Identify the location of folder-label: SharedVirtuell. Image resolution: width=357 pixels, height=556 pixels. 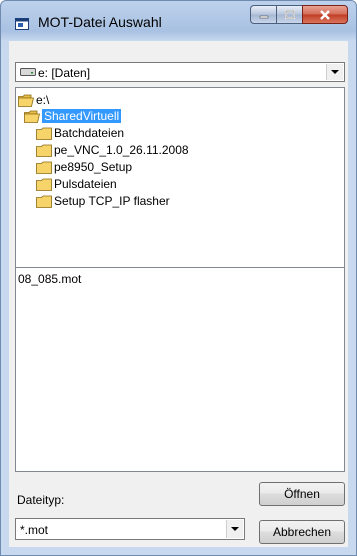
(82, 116).